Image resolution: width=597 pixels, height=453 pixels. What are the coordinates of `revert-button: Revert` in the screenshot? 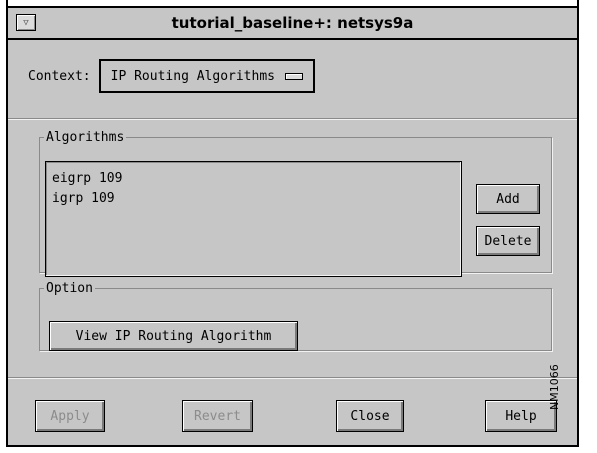 It's located at (217, 416).